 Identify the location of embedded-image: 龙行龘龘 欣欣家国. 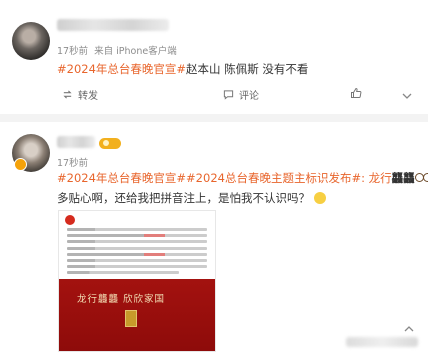
(137, 281).